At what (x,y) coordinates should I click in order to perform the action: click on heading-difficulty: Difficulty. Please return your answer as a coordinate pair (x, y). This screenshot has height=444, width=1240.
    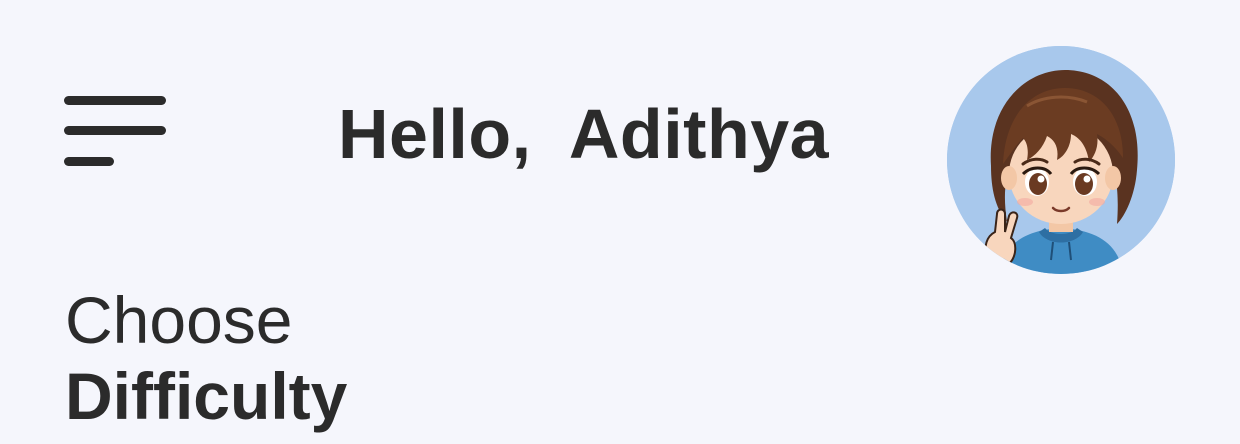
    Looking at the image, I should click on (206, 396).